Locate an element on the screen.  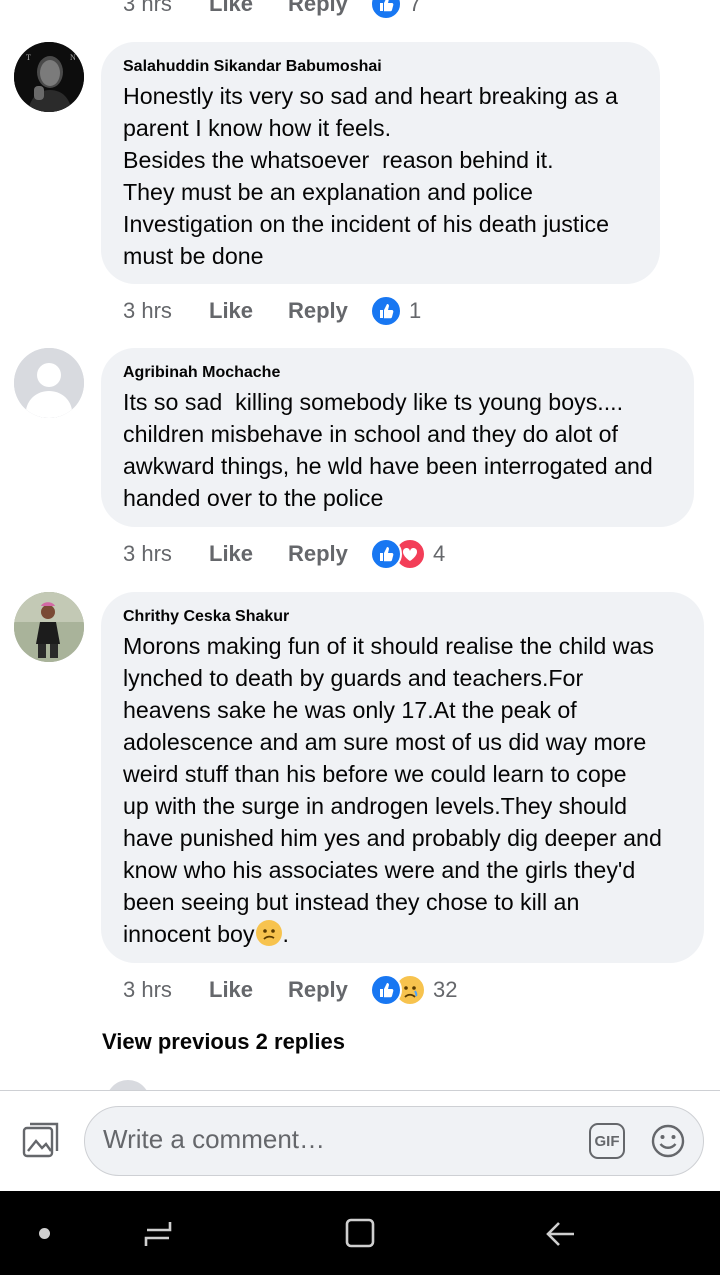
avatar: T N is located at coordinates (49, 77).